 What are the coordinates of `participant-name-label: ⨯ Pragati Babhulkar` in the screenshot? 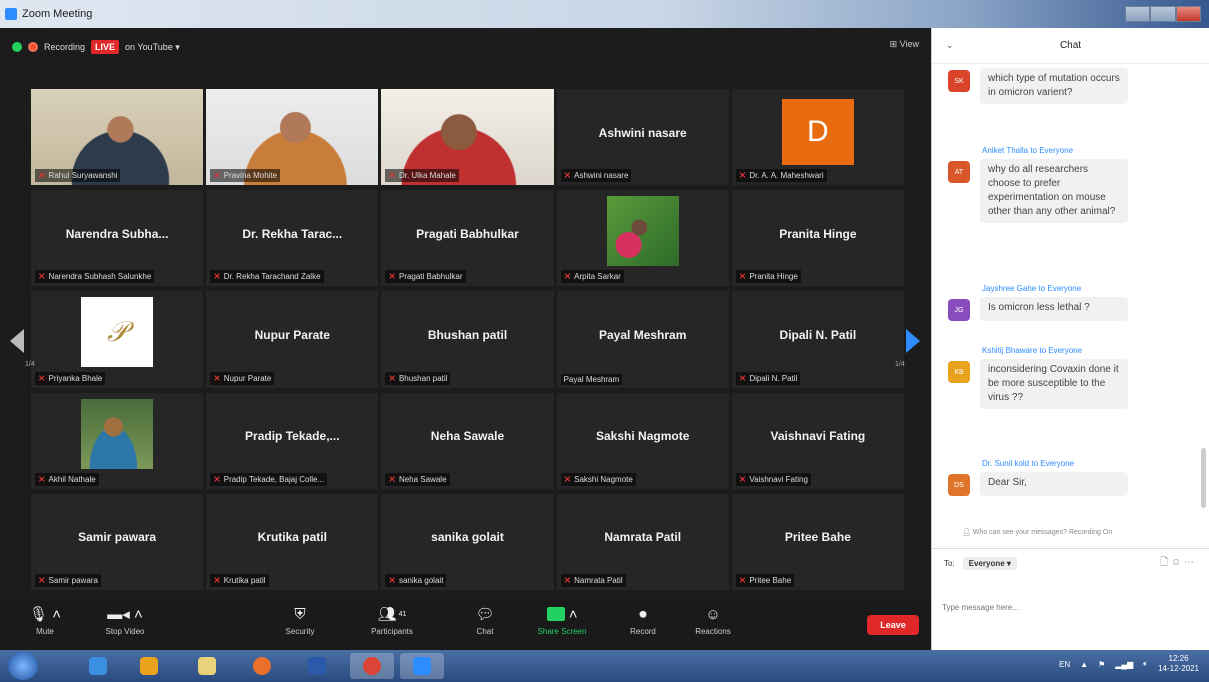 It's located at (425, 277).